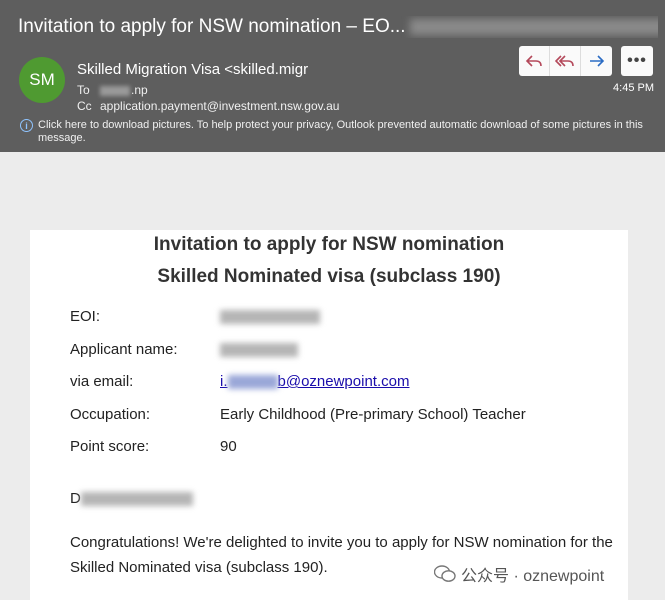 The width and height of the screenshot is (665, 600). I want to click on visa-subtitle: Skilled Nominated visa (subclass 190), so click(329, 276).